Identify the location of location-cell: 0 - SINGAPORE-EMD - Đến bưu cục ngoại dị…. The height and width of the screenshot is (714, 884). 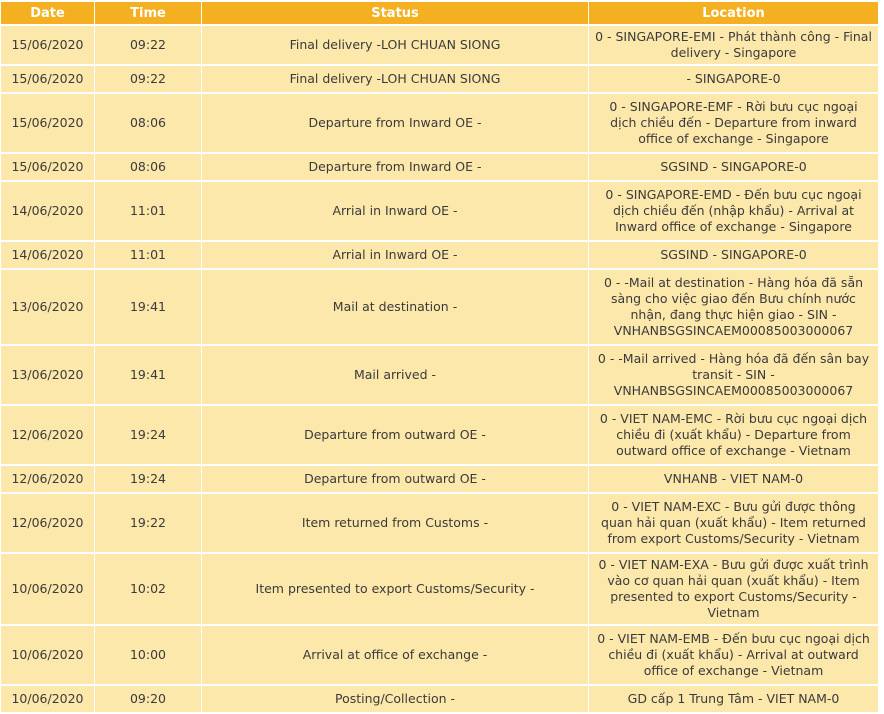
(733, 211).